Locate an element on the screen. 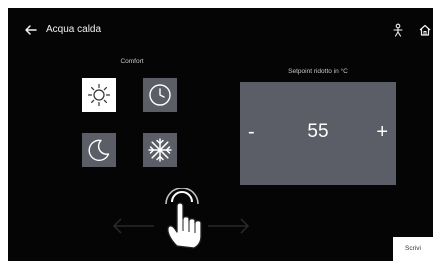 The image size is (441, 263). mode-clock-button is located at coordinates (160, 95).